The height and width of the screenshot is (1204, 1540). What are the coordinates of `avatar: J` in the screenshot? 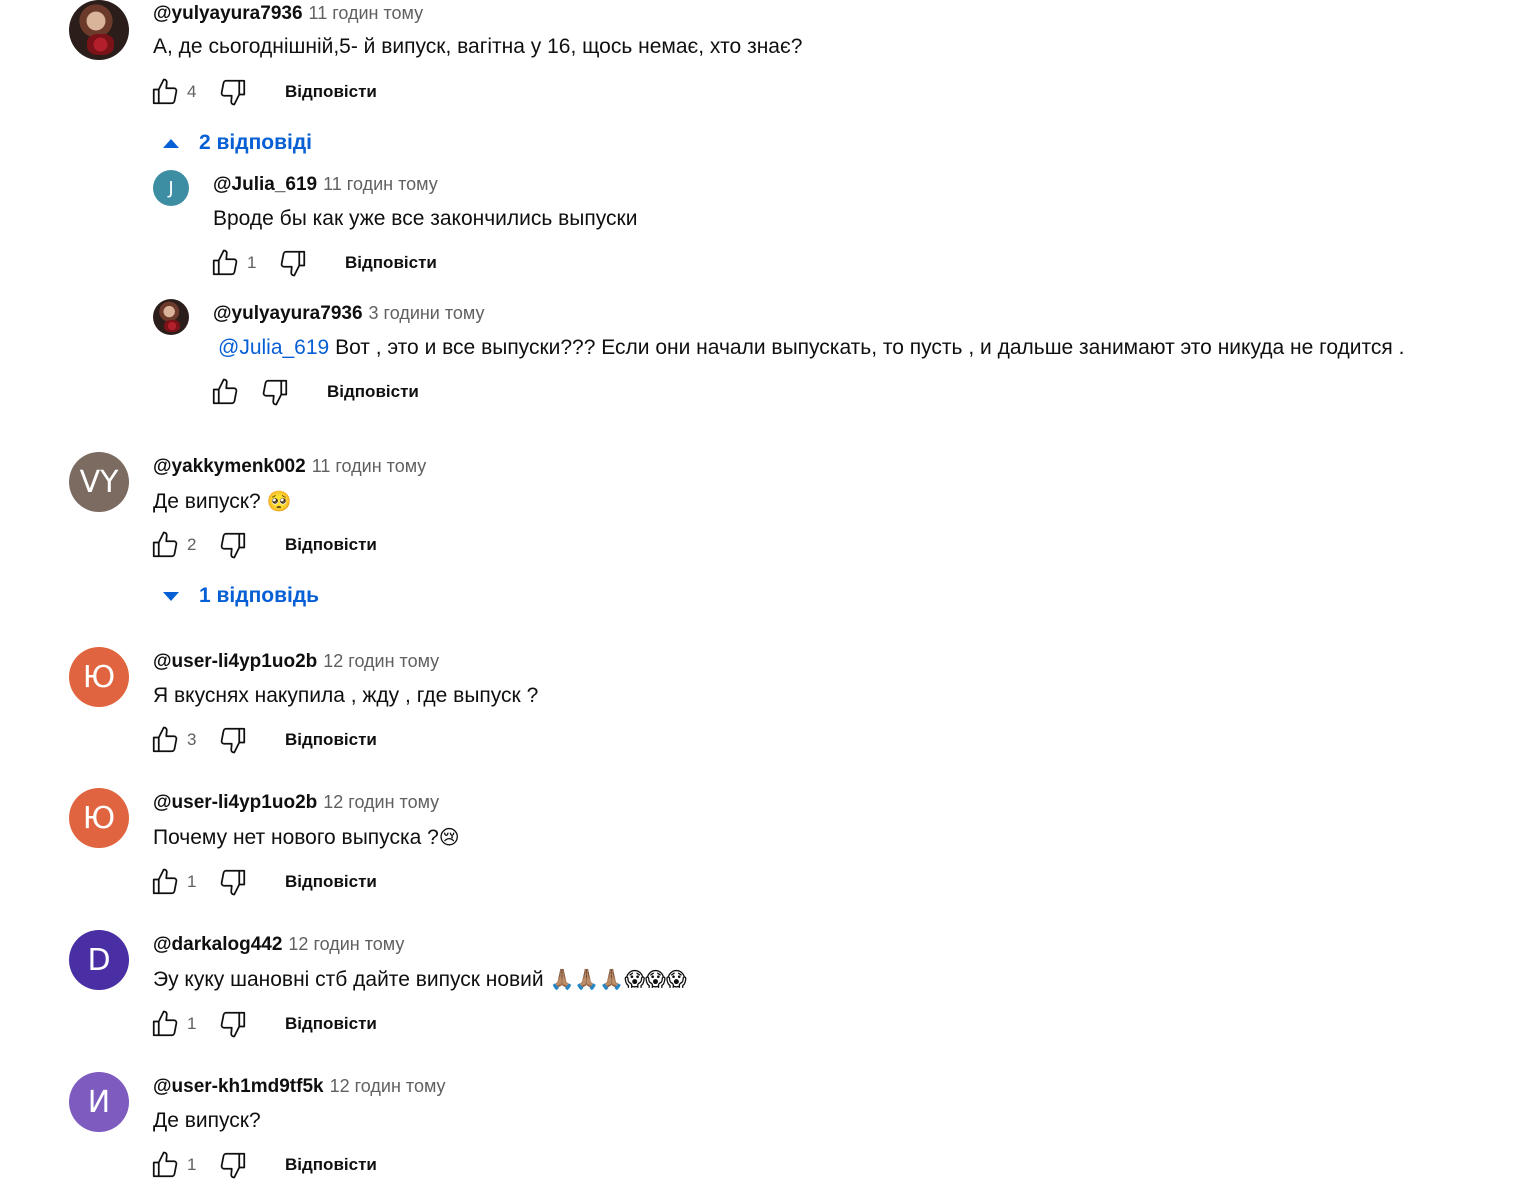 It's located at (171, 188).